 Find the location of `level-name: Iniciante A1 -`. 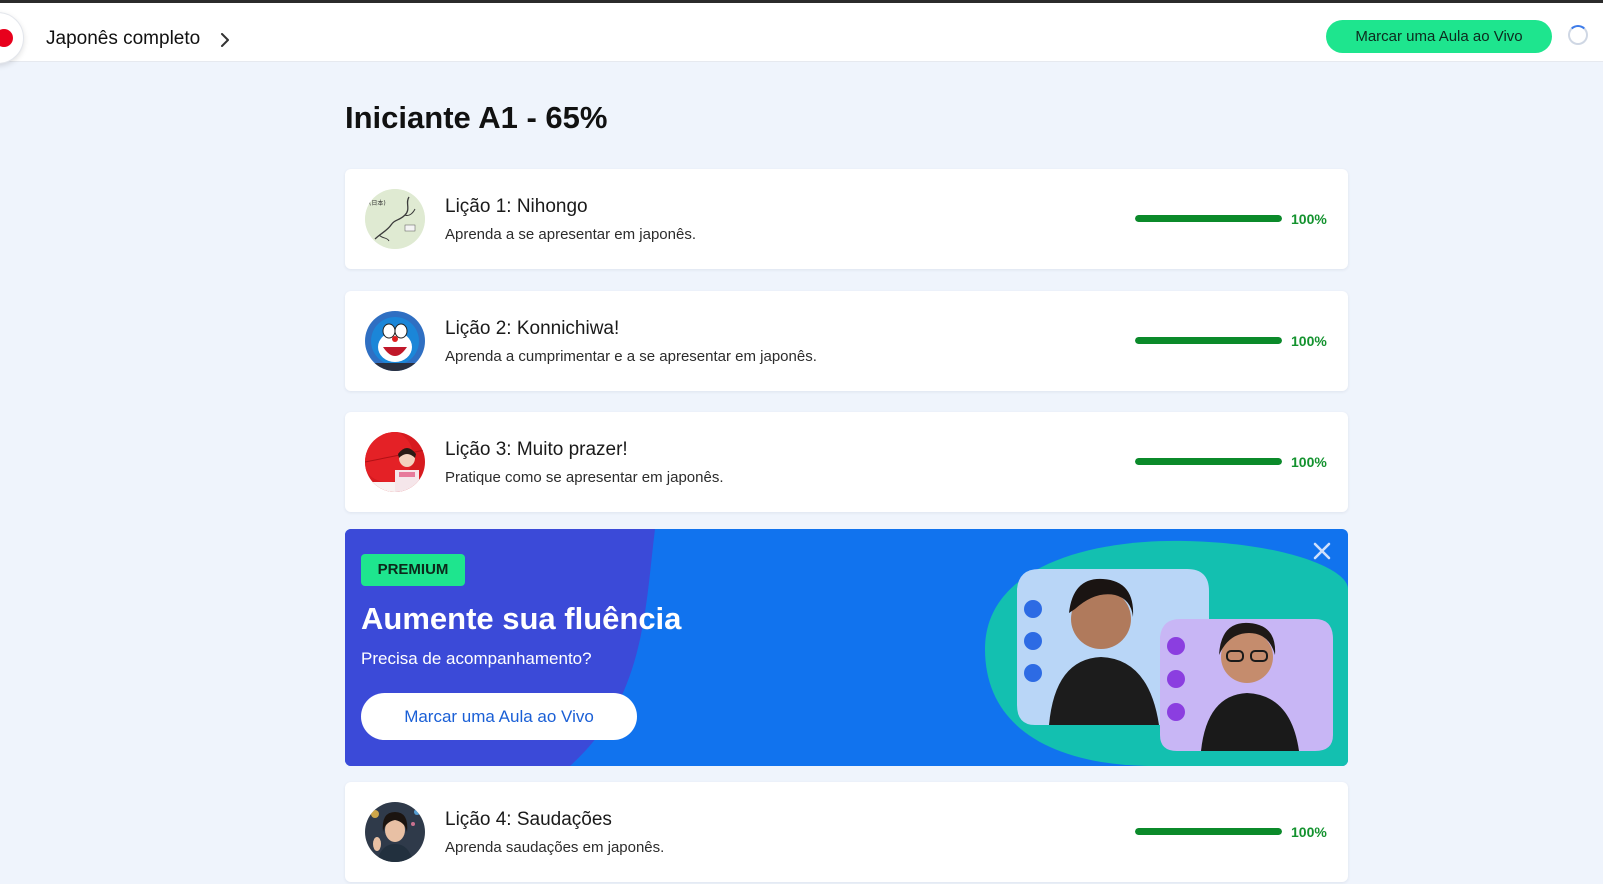

level-name: Iniciante A1 - is located at coordinates (445, 117).